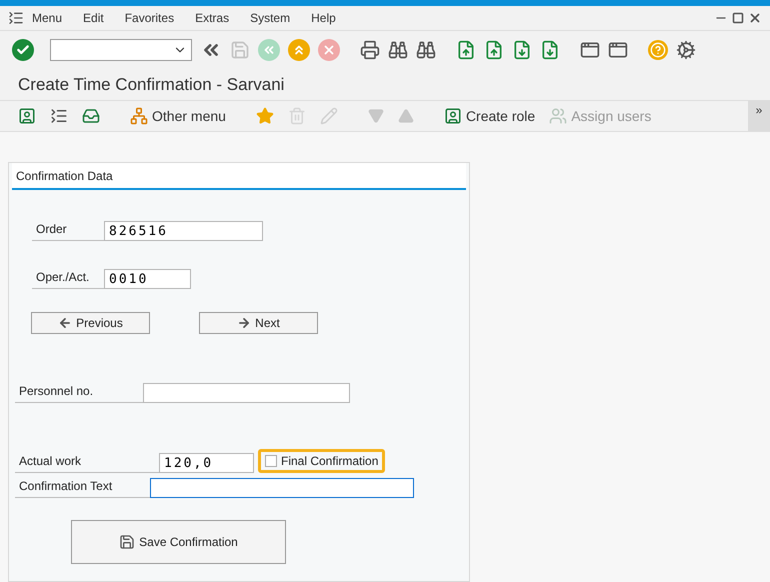  I want to click on menu-item: System, so click(270, 17).